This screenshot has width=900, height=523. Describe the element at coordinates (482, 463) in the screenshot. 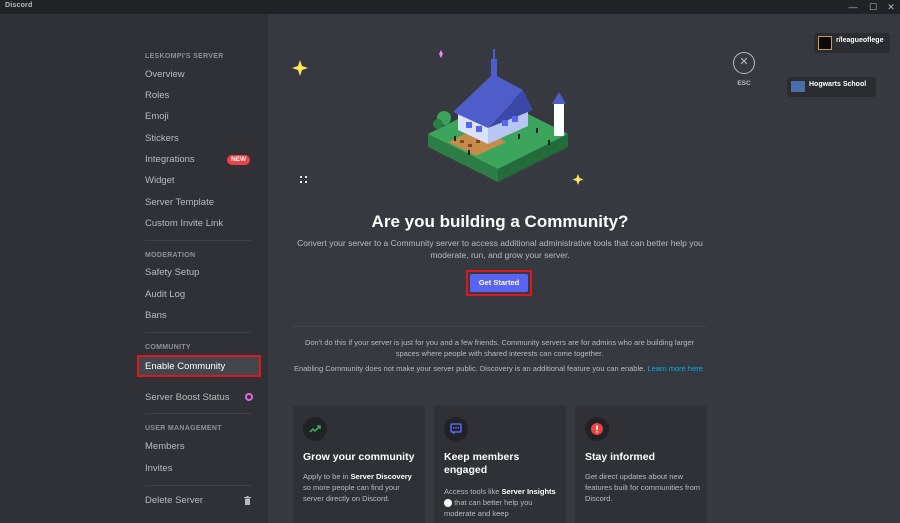

I see `card-title: Keep members engaged` at that location.